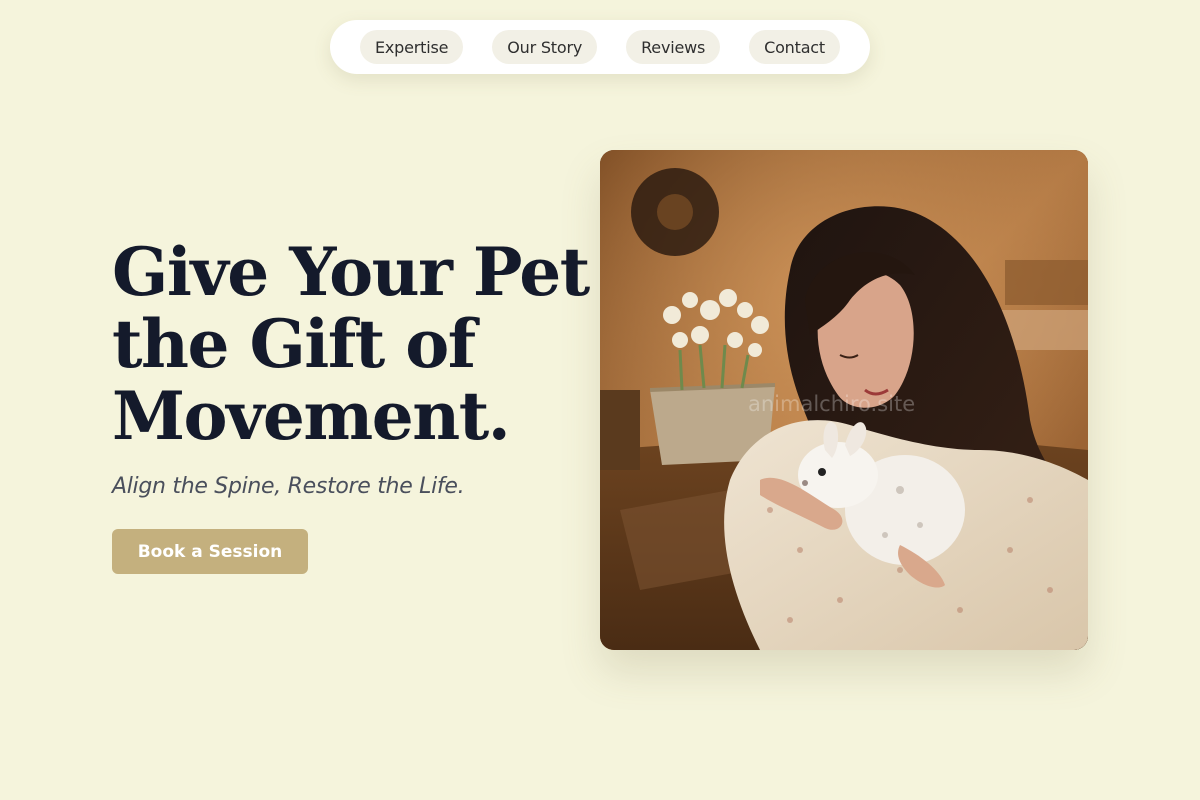 Image resolution: width=1200 pixels, height=800 pixels. What do you see at coordinates (210, 551) in the screenshot?
I see `book-session-button: Book a Session` at bounding box center [210, 551].